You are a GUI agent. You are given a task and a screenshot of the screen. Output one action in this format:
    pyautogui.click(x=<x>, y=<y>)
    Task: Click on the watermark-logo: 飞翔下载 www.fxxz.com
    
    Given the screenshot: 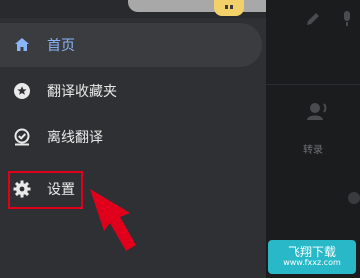 What is the action you would take?
    pyautogui.click(x=312, y=257)
    